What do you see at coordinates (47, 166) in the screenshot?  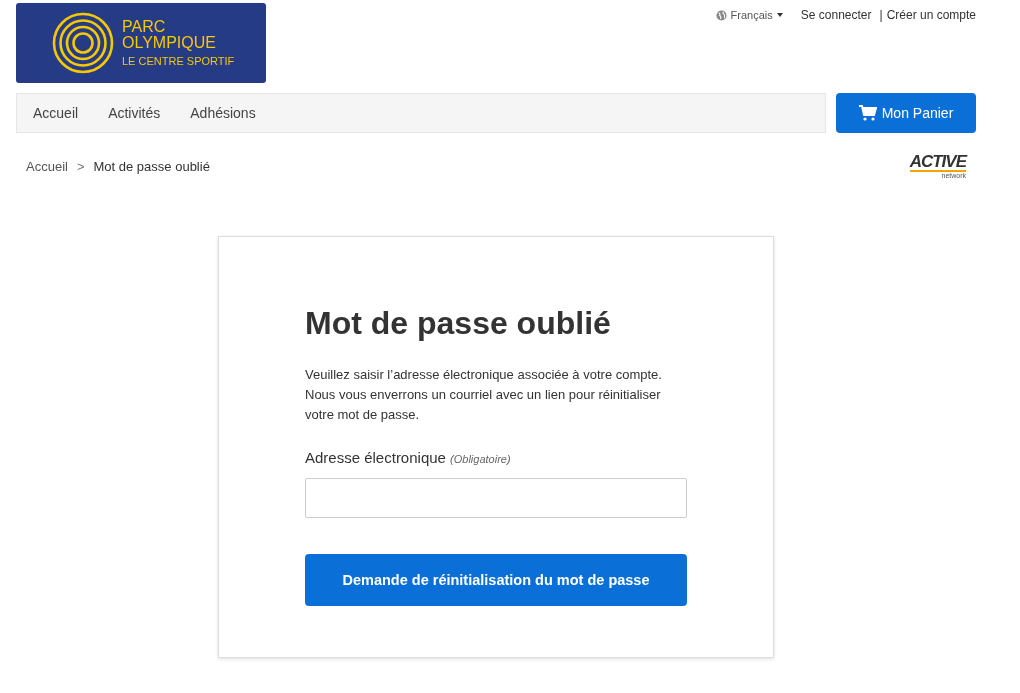 I see `breadcrumb-link: Accueil` at bounding box center [47, 166].